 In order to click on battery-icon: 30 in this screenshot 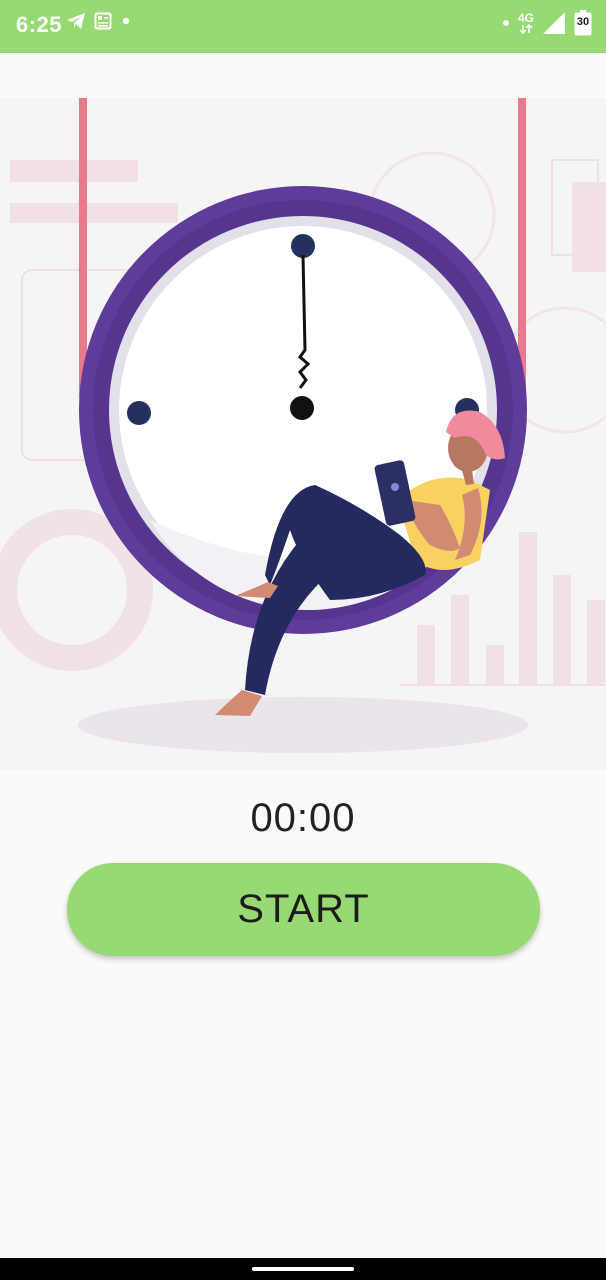, I will do `click(583, 23)`.